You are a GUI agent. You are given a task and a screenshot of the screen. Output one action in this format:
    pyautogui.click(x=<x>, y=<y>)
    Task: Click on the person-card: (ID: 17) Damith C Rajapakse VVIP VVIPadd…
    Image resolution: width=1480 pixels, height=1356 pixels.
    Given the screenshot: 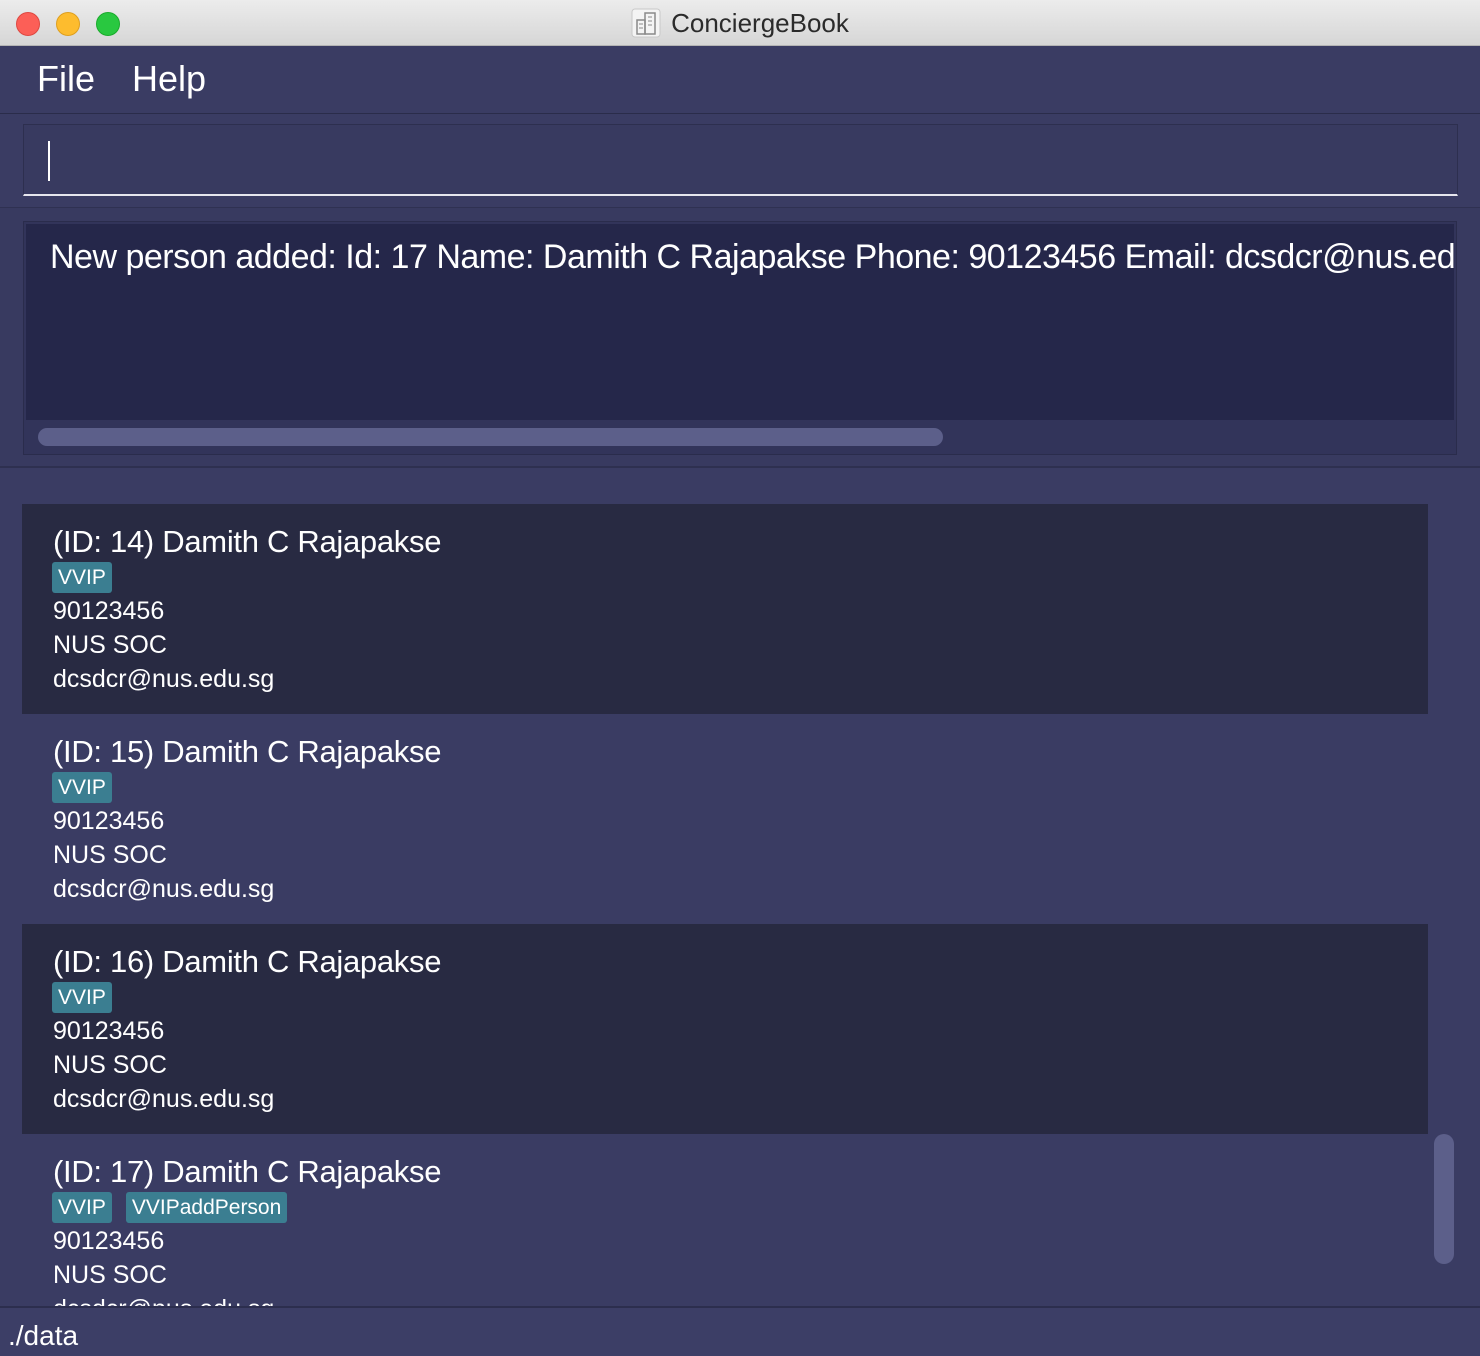 What is the action you would take?
    pyautogui.click(x=725, y=1220)
    